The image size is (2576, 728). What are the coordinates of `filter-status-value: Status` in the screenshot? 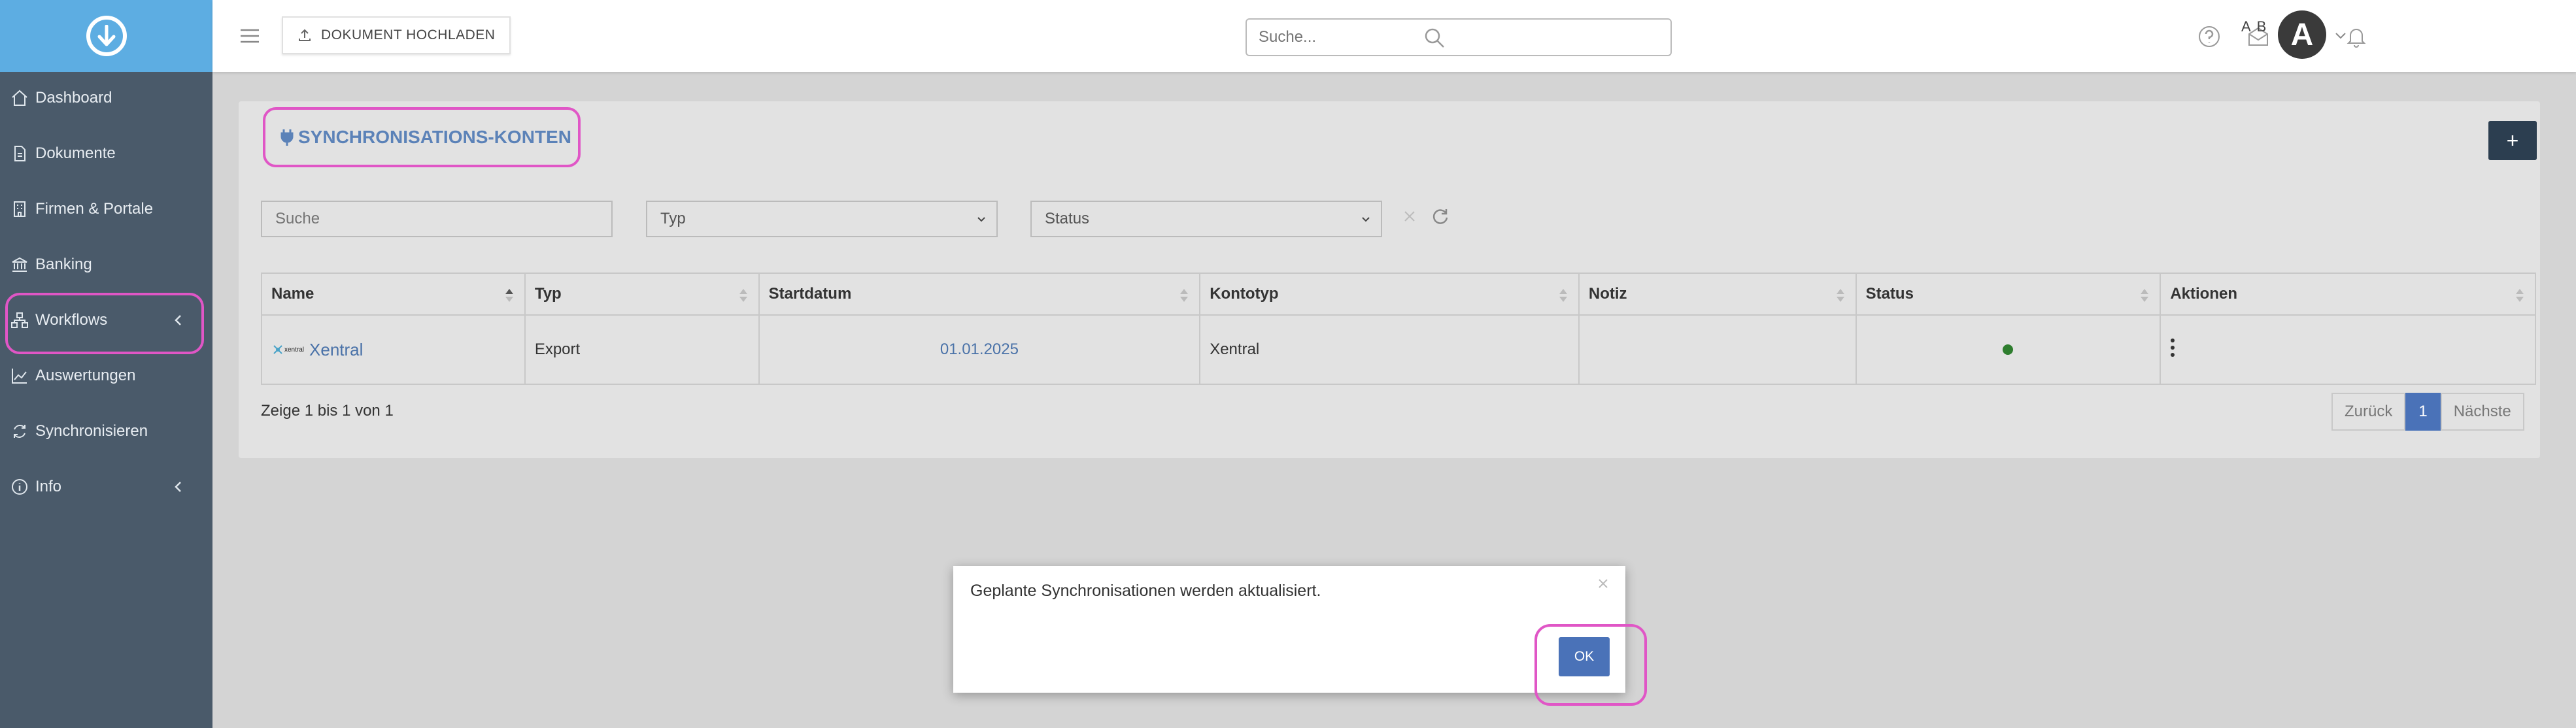 It's located at (1067, 218).